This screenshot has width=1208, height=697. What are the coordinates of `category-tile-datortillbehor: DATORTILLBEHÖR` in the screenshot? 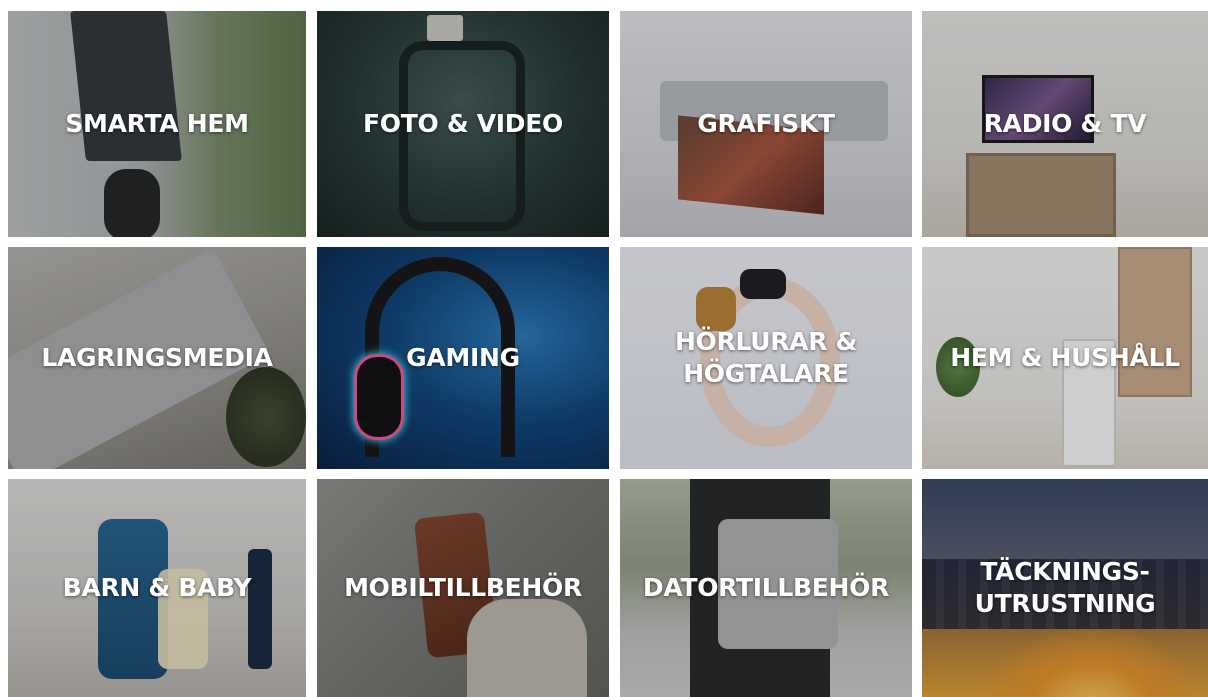 It's located at (766, 588).